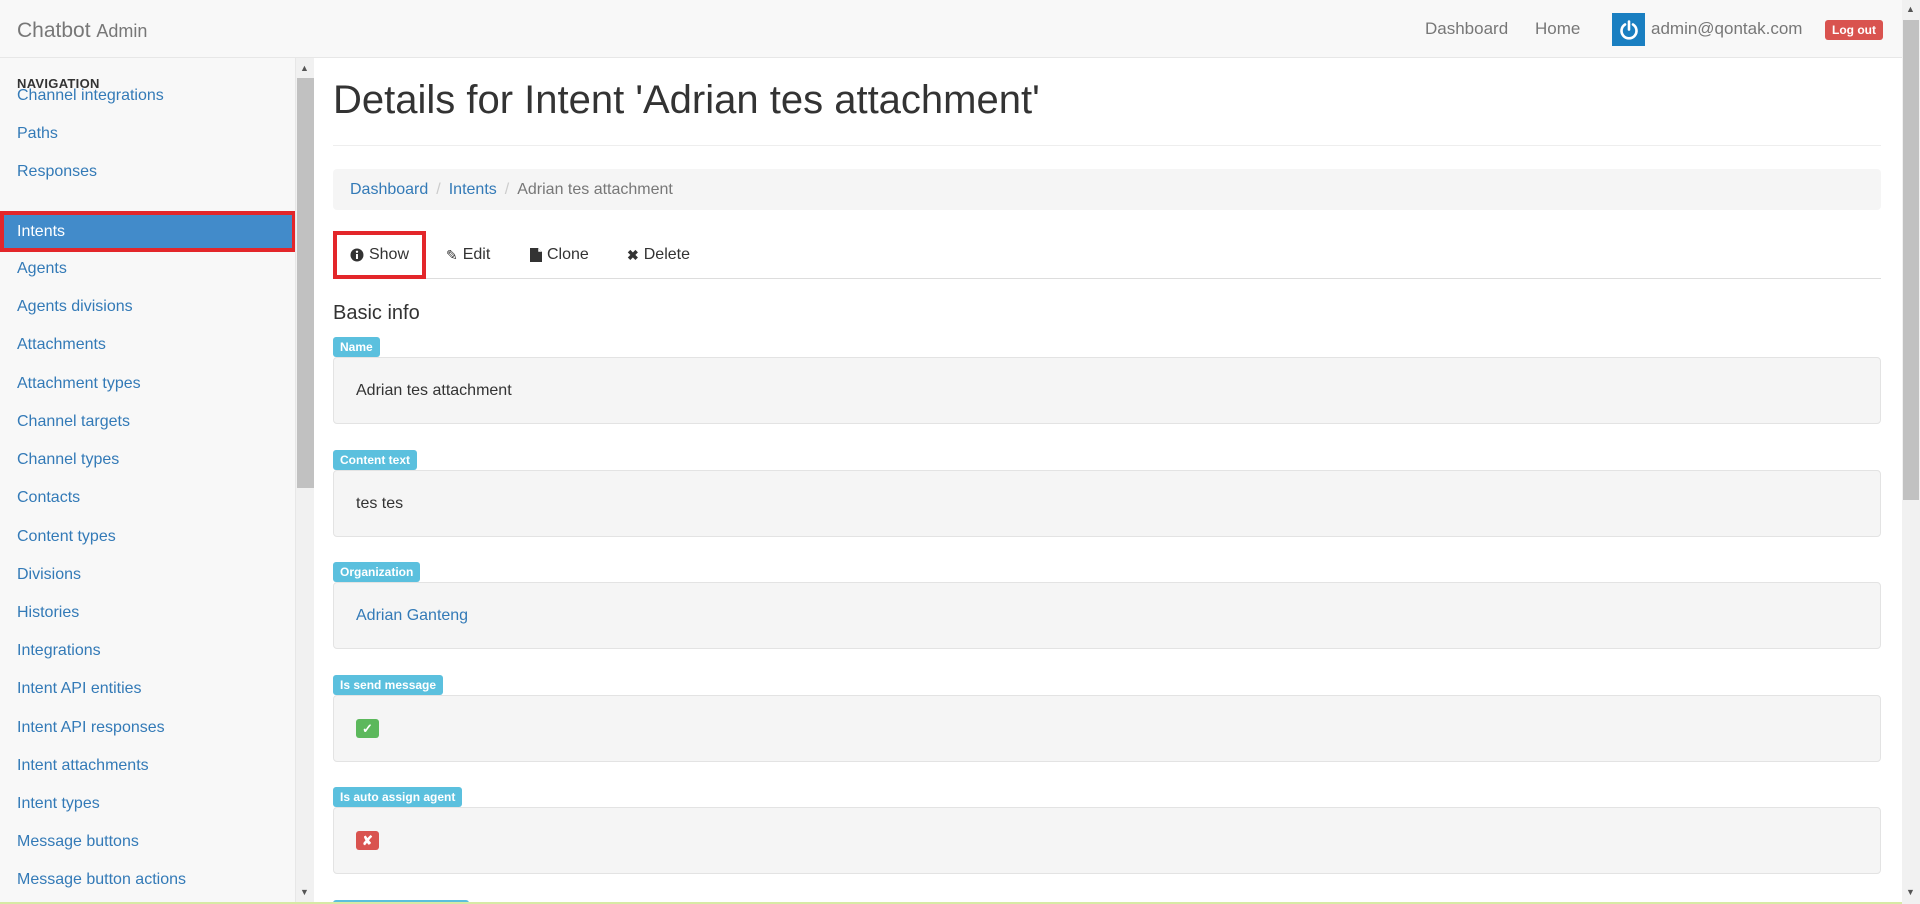 This screenshot has width=1920, height=904. What do you see at coordinates (375, 460) in the screenshot?
I see `field-label-content-text: Content text` at bounding box center [375, 460].